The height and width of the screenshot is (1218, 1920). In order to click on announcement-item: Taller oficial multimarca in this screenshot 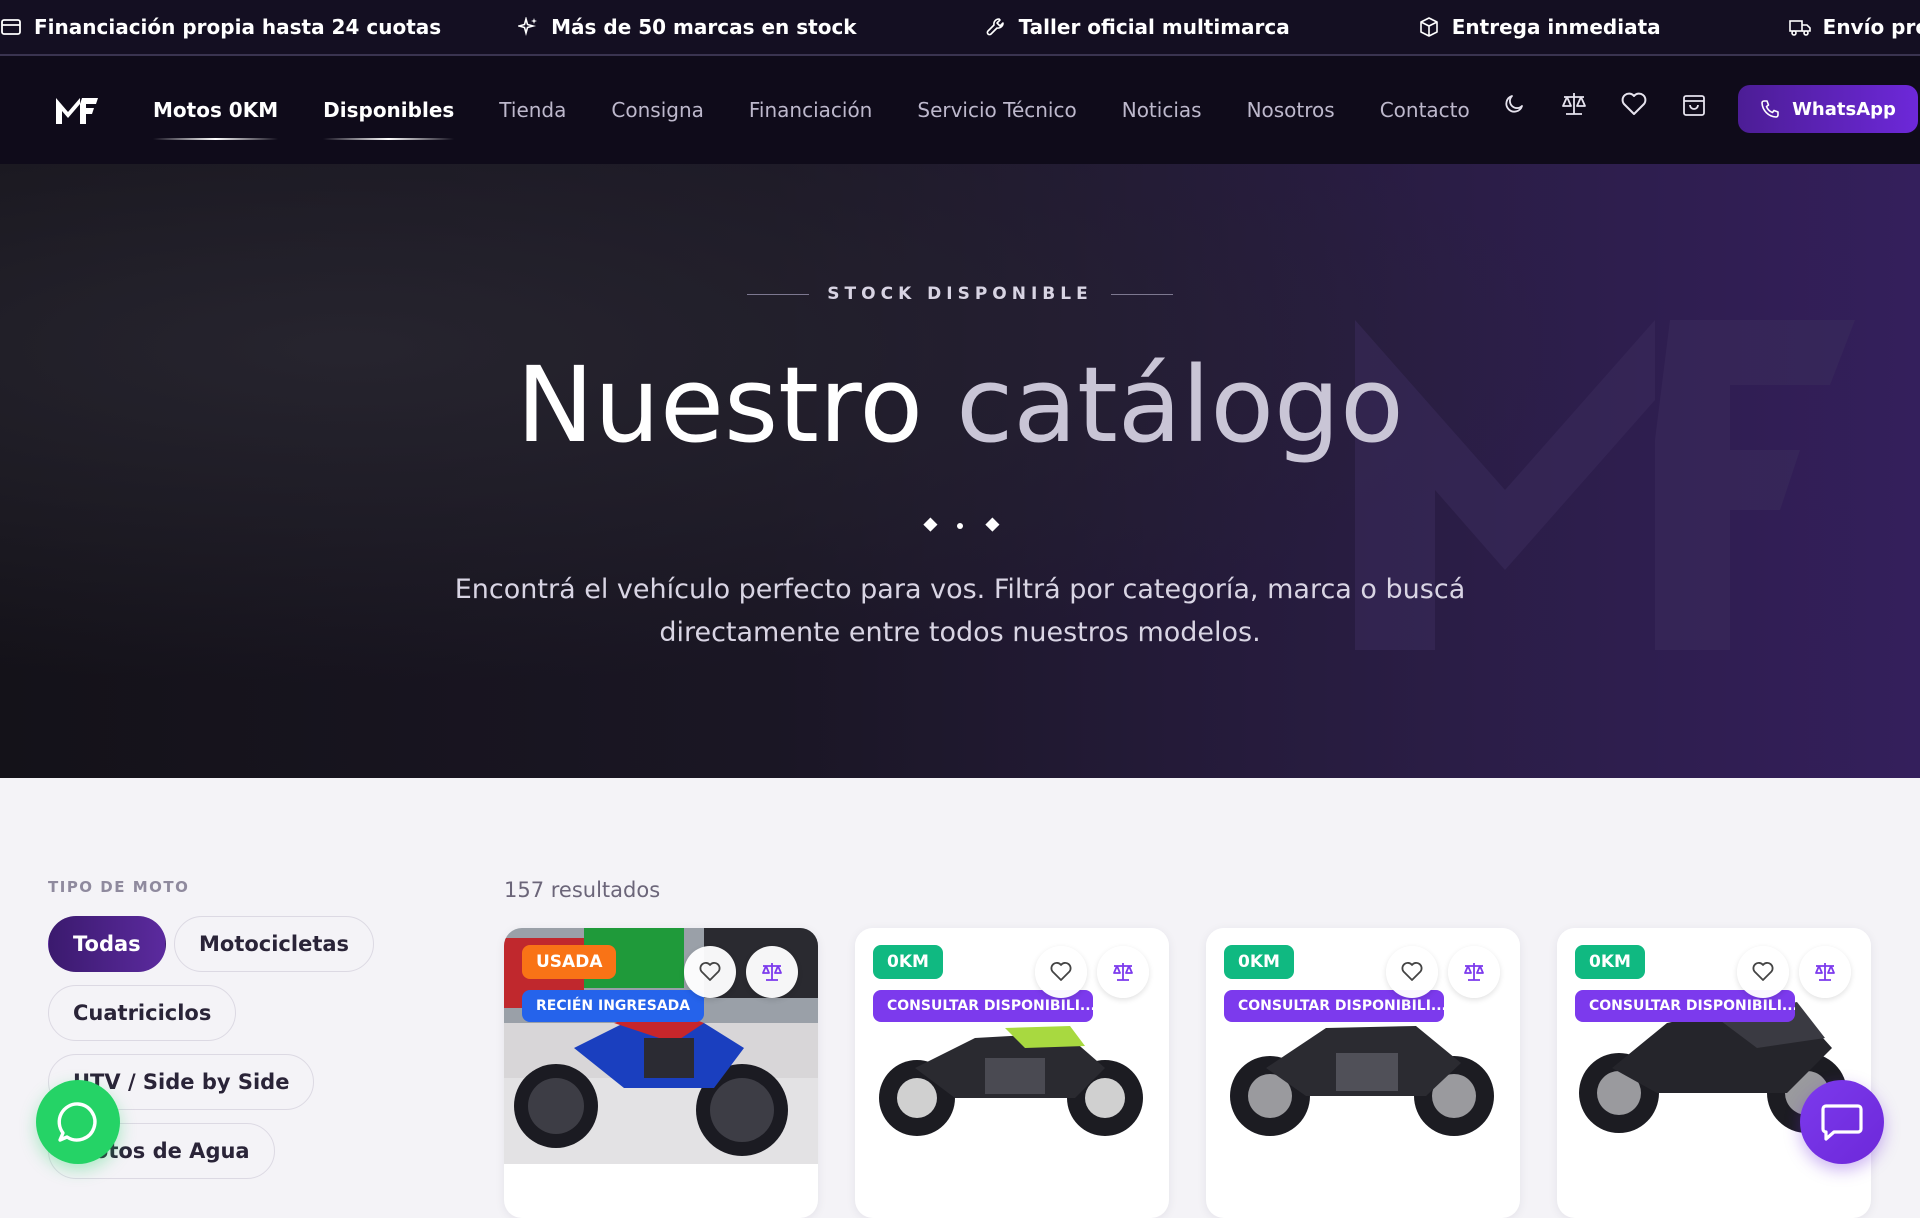, I will do `click(1137, 27)`.